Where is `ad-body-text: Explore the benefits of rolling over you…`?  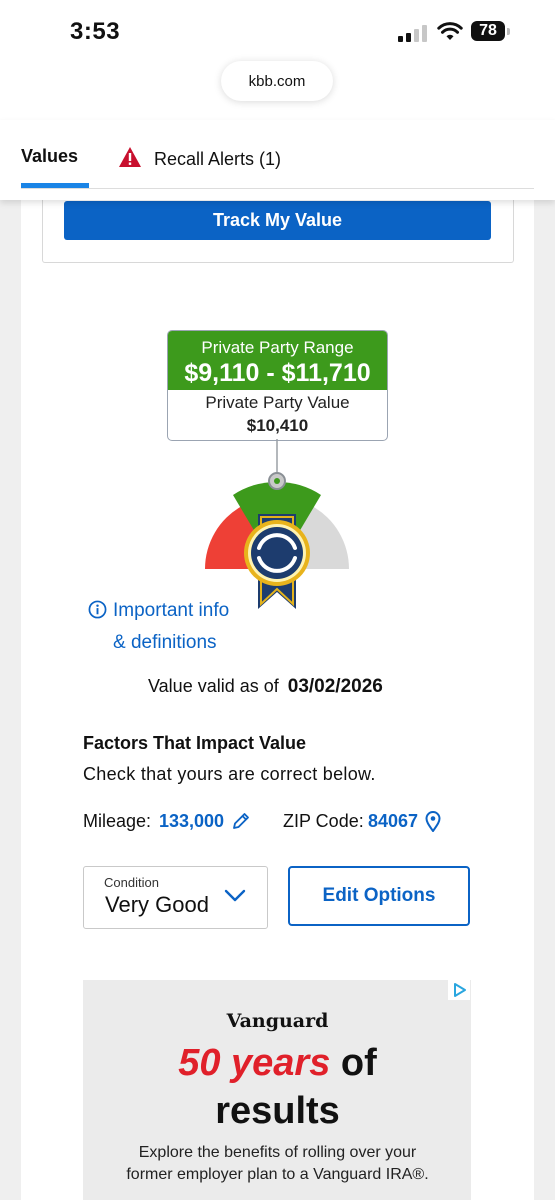
ad-body-text: Explore the benefits of rolling over you… is located at coordinates (277, 1163).